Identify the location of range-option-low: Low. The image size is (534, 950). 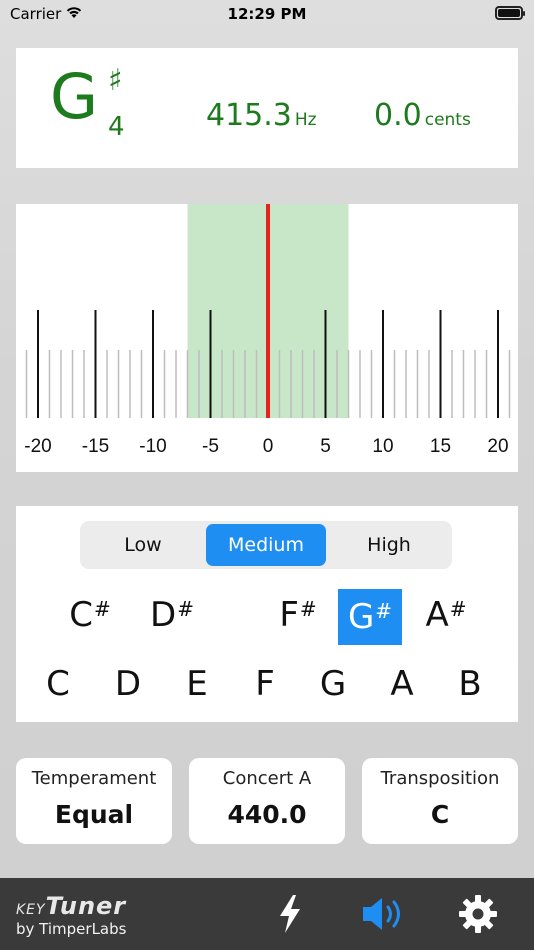
(143, 545).